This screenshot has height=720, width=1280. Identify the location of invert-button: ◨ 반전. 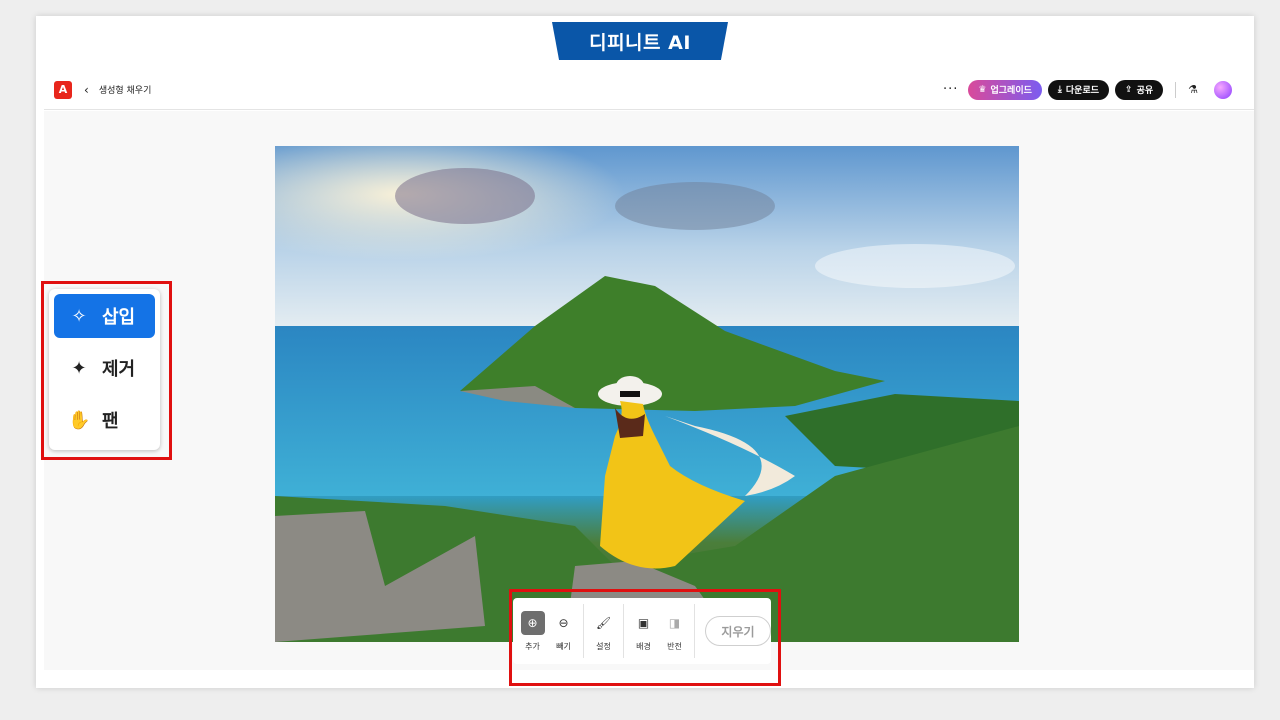
(674, 631).